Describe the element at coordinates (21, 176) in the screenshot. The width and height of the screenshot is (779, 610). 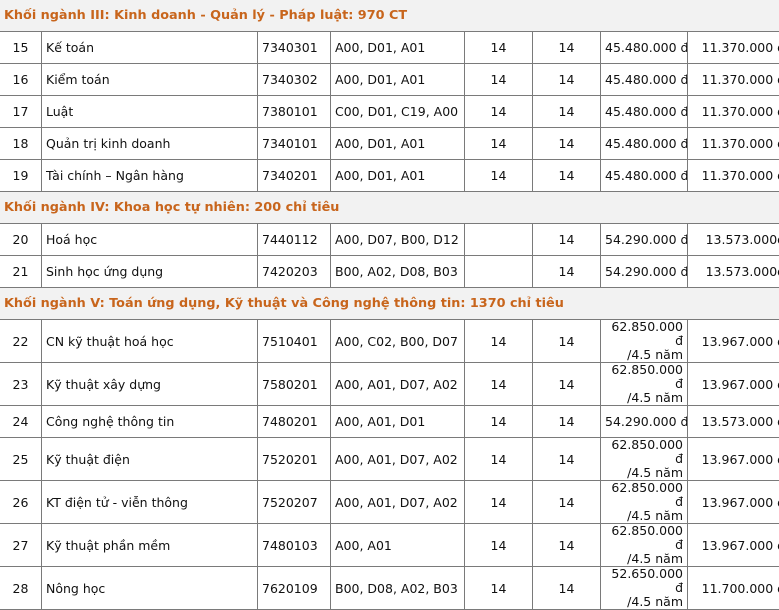
I see `row-number: 19` at that location.